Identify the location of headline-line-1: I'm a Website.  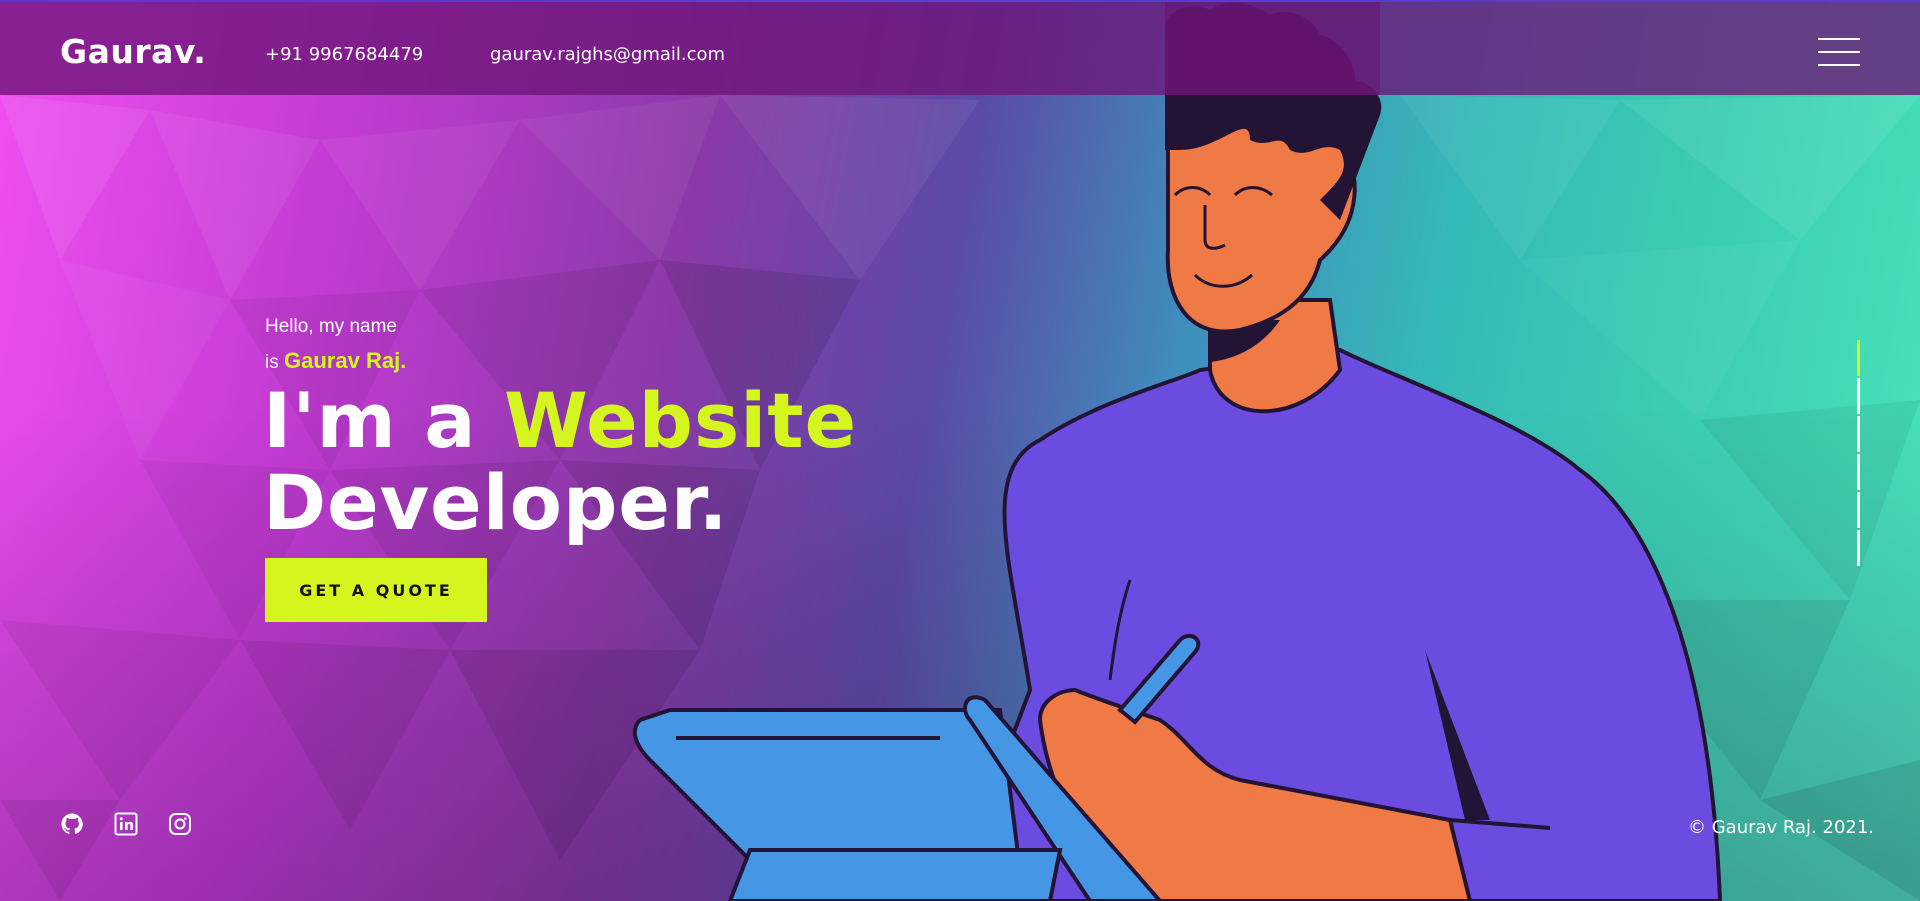
(560, 421).